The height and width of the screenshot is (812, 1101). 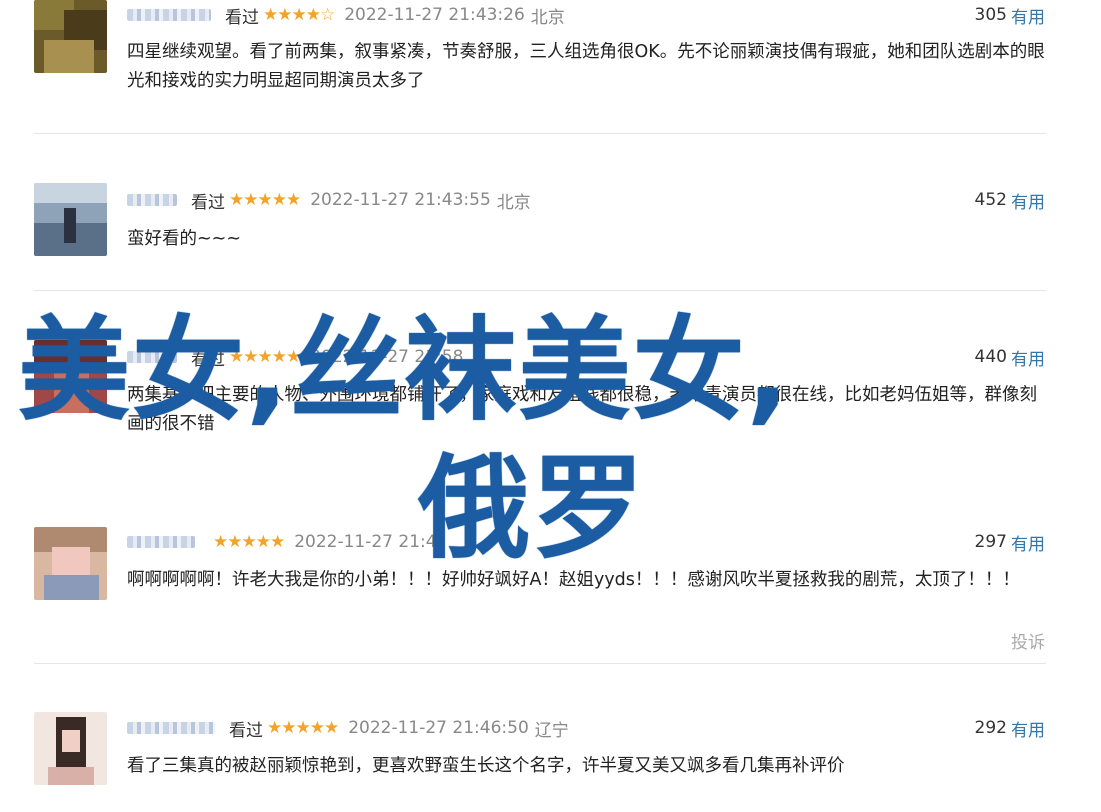 I want to click on review-location: 辽宁, so click(x=551, y=730).